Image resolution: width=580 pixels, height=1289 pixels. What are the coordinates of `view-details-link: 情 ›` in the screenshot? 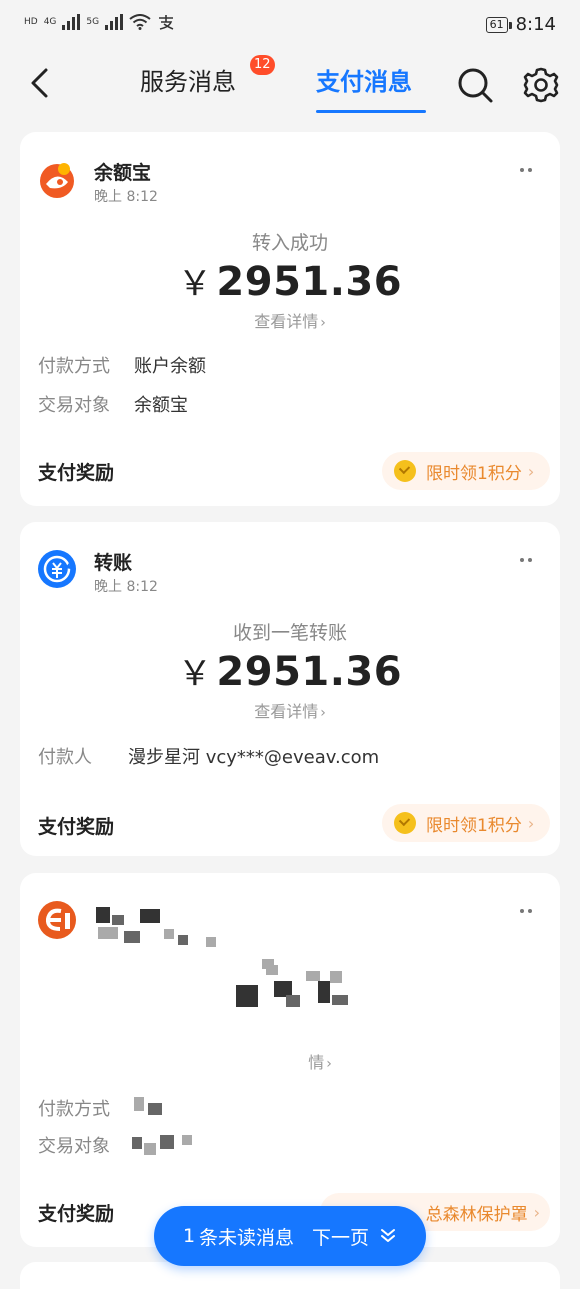 It's located at (315, 1061).